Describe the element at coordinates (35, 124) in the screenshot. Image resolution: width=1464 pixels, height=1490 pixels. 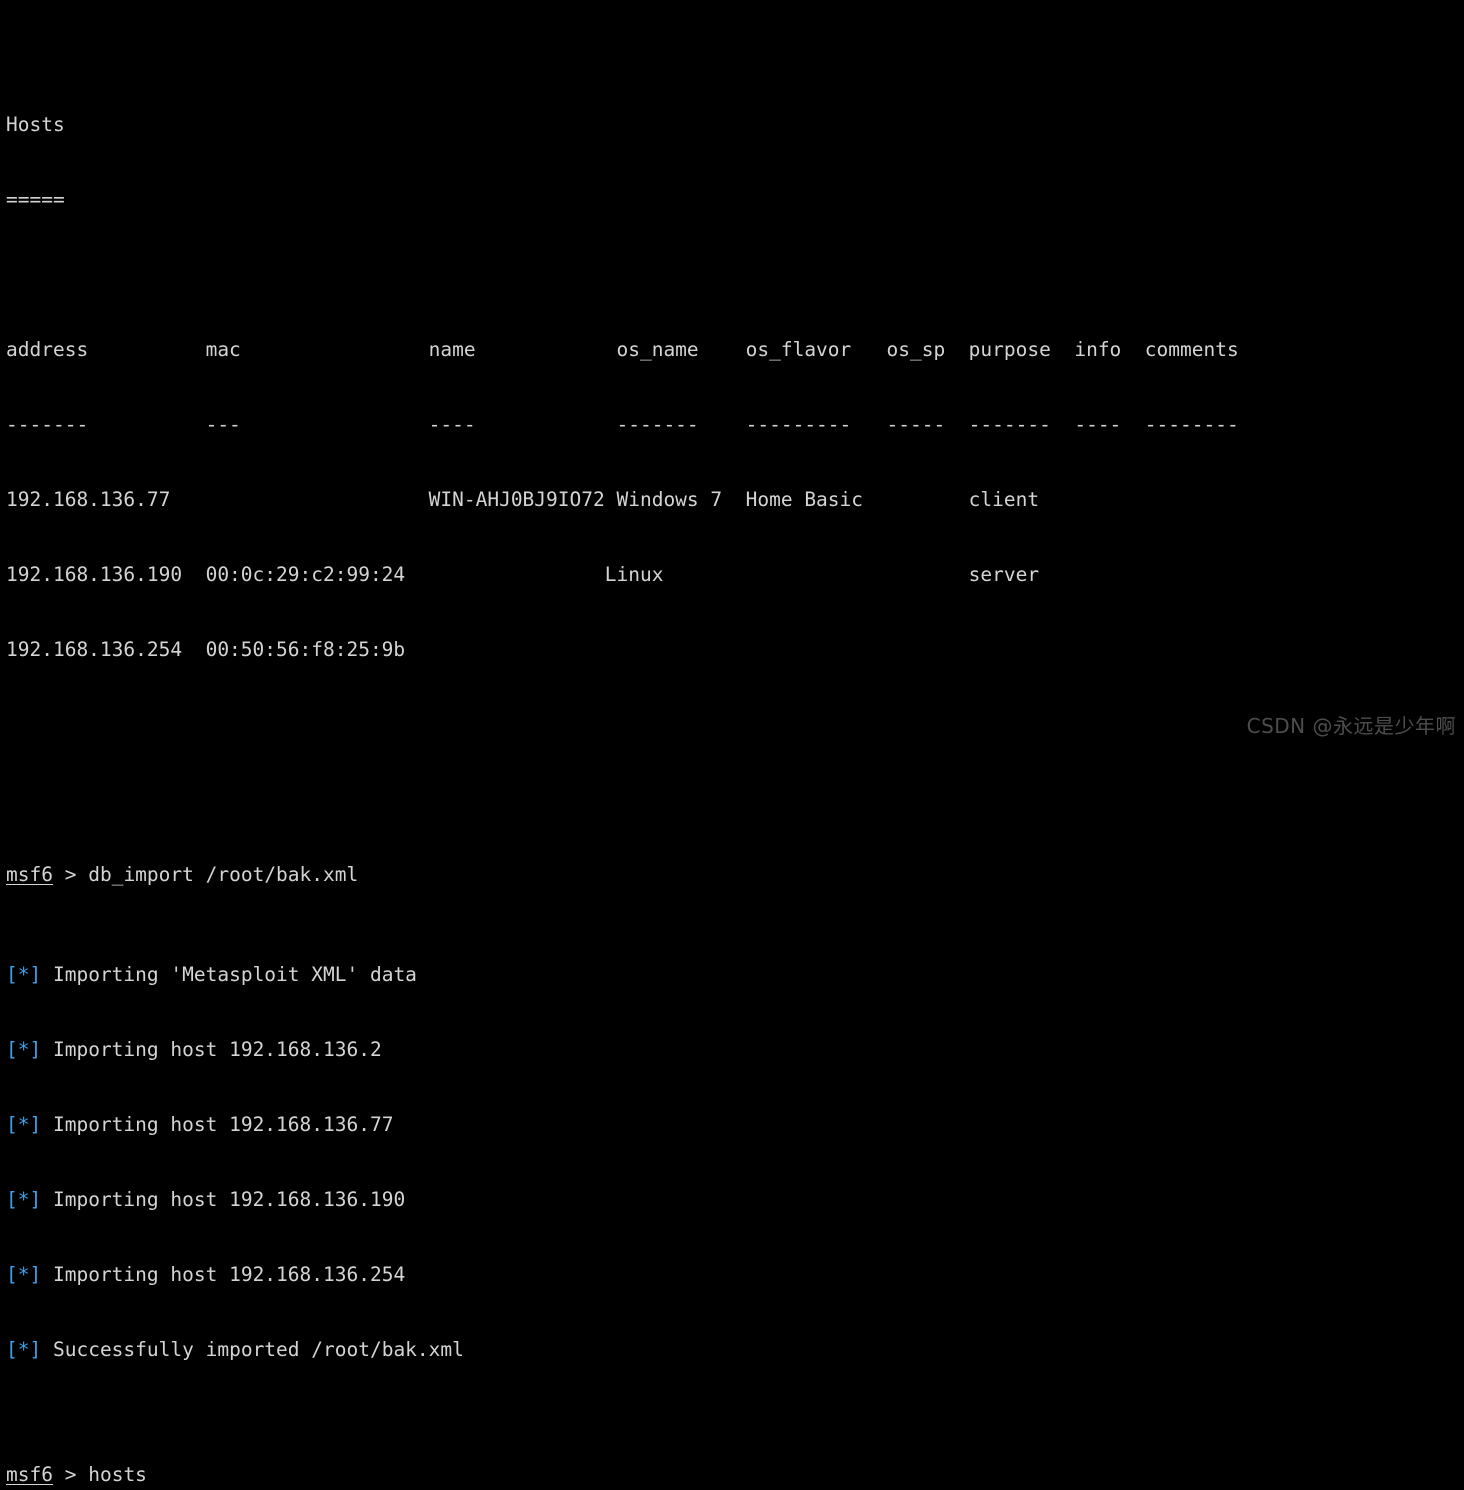
I see `hosts-heading-top: Hosts` at that location.